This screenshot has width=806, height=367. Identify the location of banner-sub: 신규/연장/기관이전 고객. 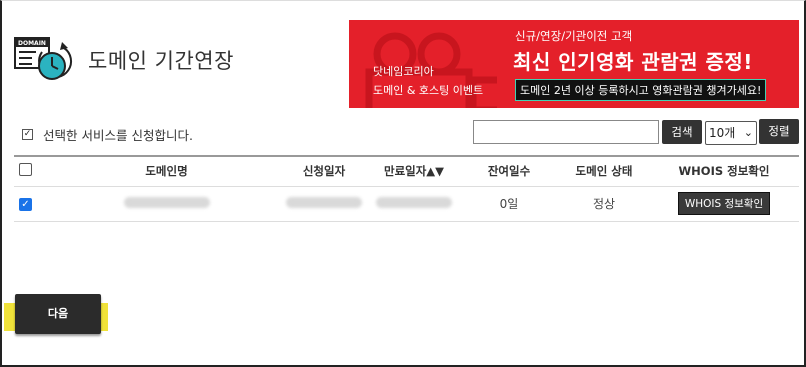
(574, 36).